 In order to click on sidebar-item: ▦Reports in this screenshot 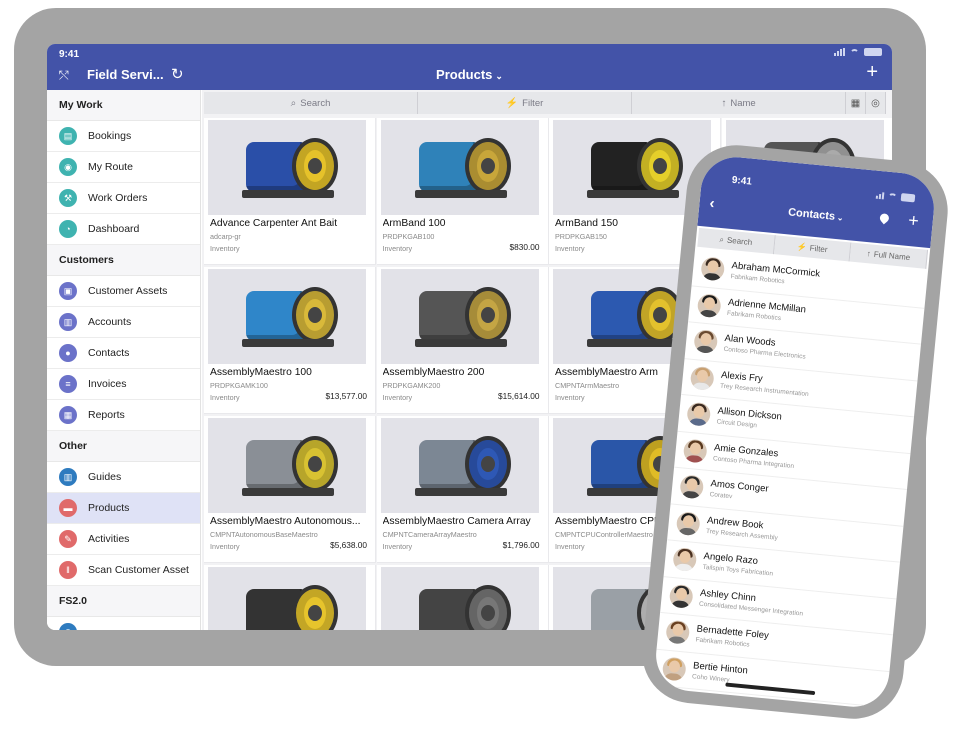, I will do `click(123, 415)`.